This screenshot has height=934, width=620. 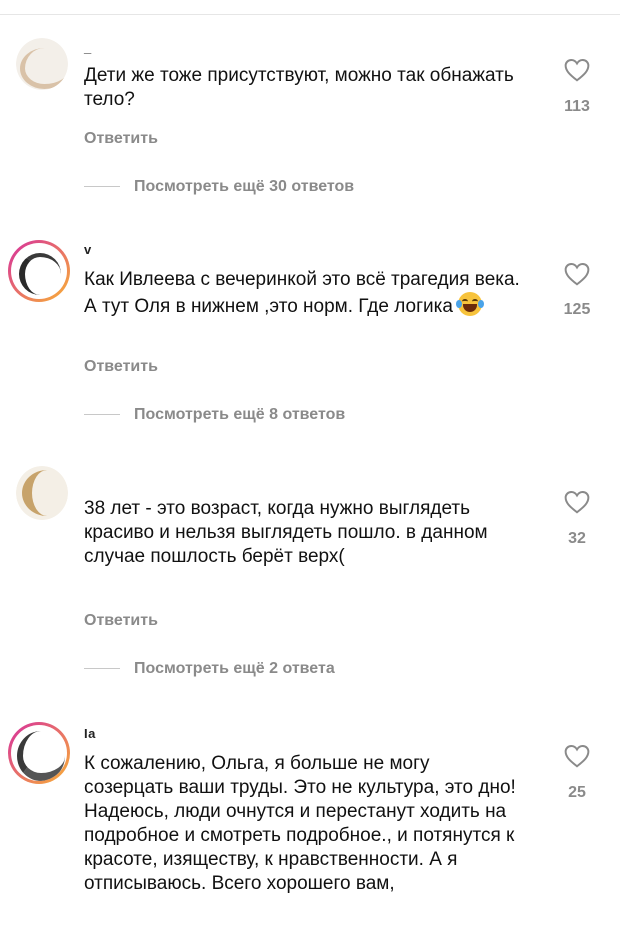 I want to click on like-count: 32, so click(x=577, y=538).